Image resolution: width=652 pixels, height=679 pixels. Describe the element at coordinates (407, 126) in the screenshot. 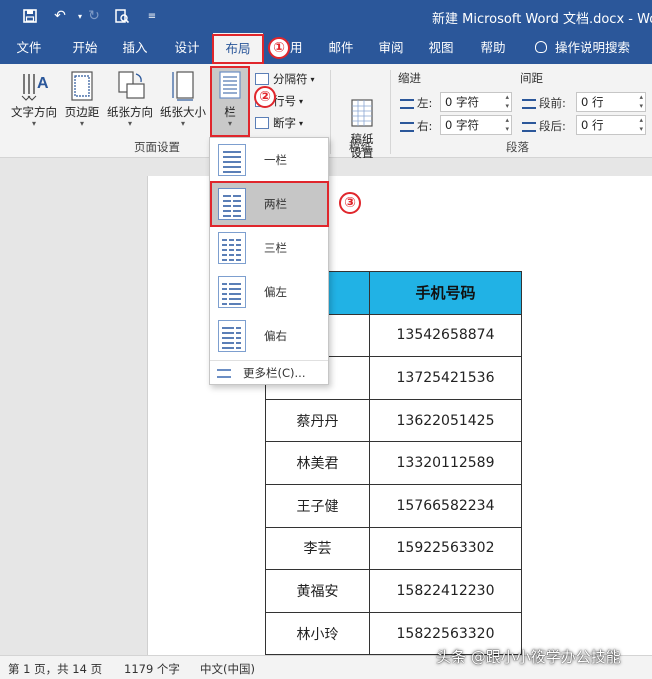

I see `indent-right-icon` at that location.